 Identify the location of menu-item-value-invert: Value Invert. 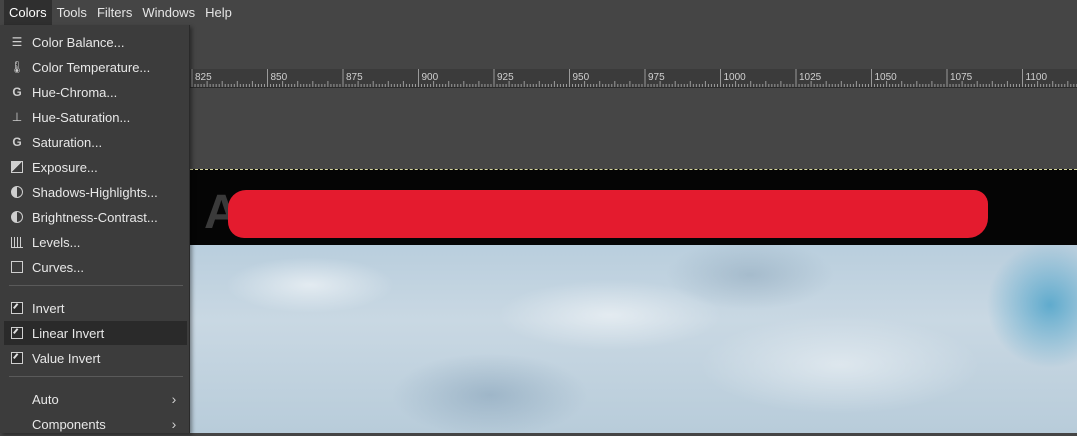
(95, 358).